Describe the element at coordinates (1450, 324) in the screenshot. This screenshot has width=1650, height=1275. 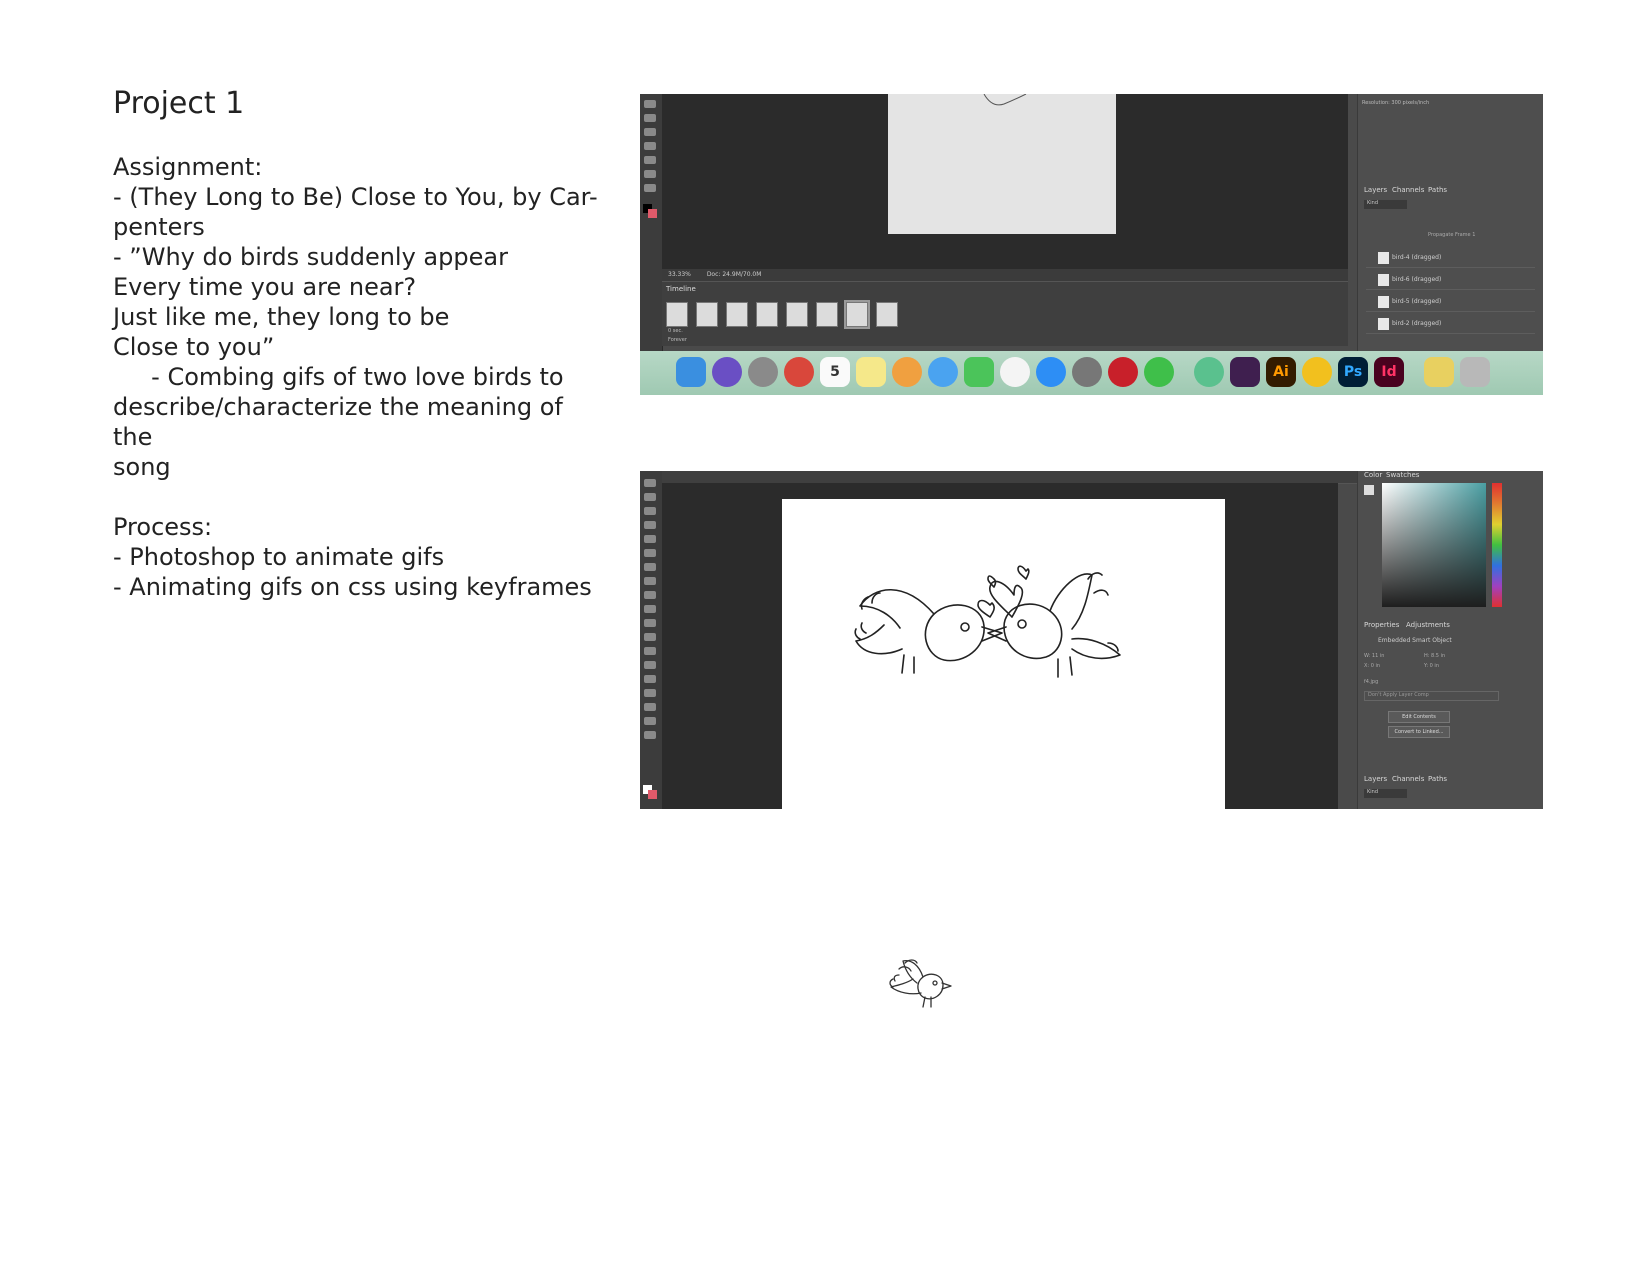
I see `layer-row: bird-2 (dragged)` at that location.